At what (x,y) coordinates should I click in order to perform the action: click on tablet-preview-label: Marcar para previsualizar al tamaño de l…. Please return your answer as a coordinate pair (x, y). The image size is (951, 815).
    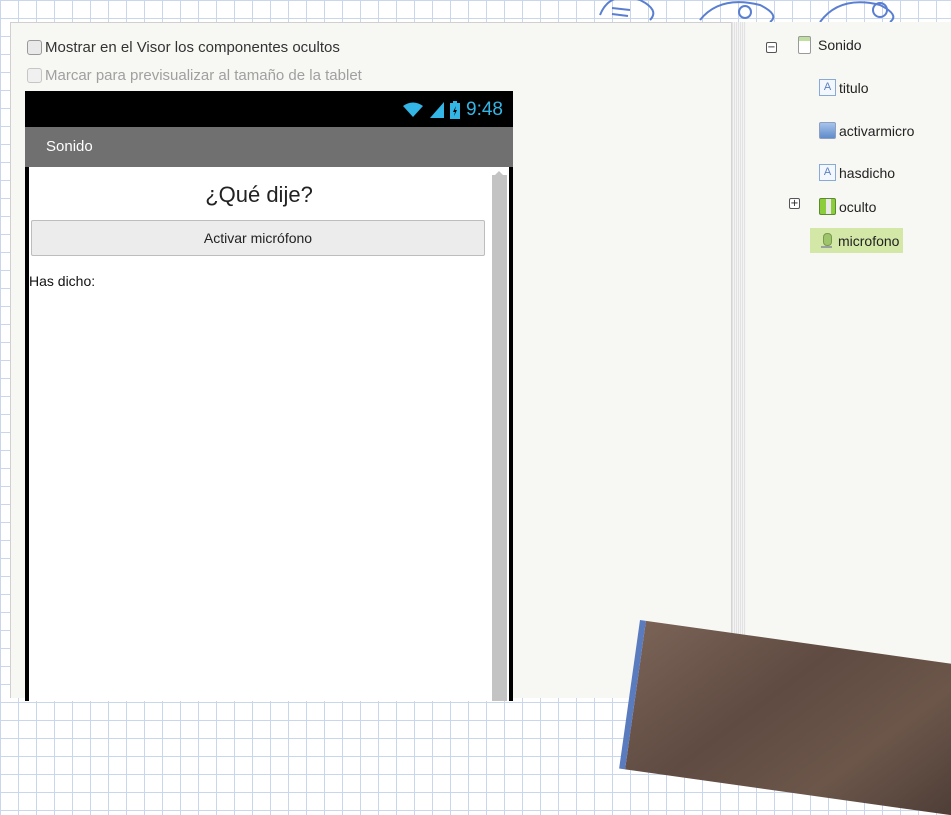
    Looking at the image, I should click on (203, 75).